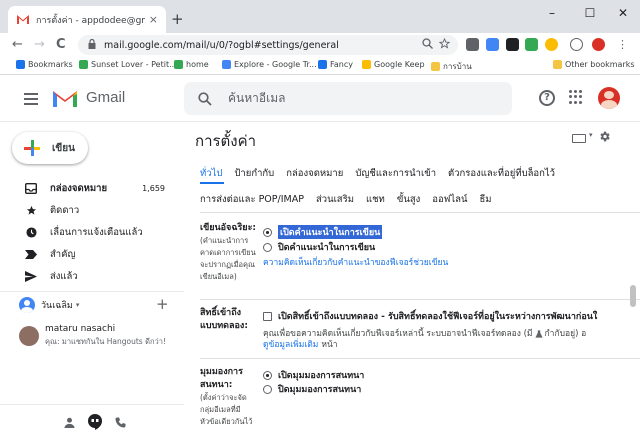 Image resolution: width=640 pixels, height=441 pixels. What do you see at coordinates (39, 45) in the screenshot?
I see `forward-button: →` at bounding box center [39, 45].